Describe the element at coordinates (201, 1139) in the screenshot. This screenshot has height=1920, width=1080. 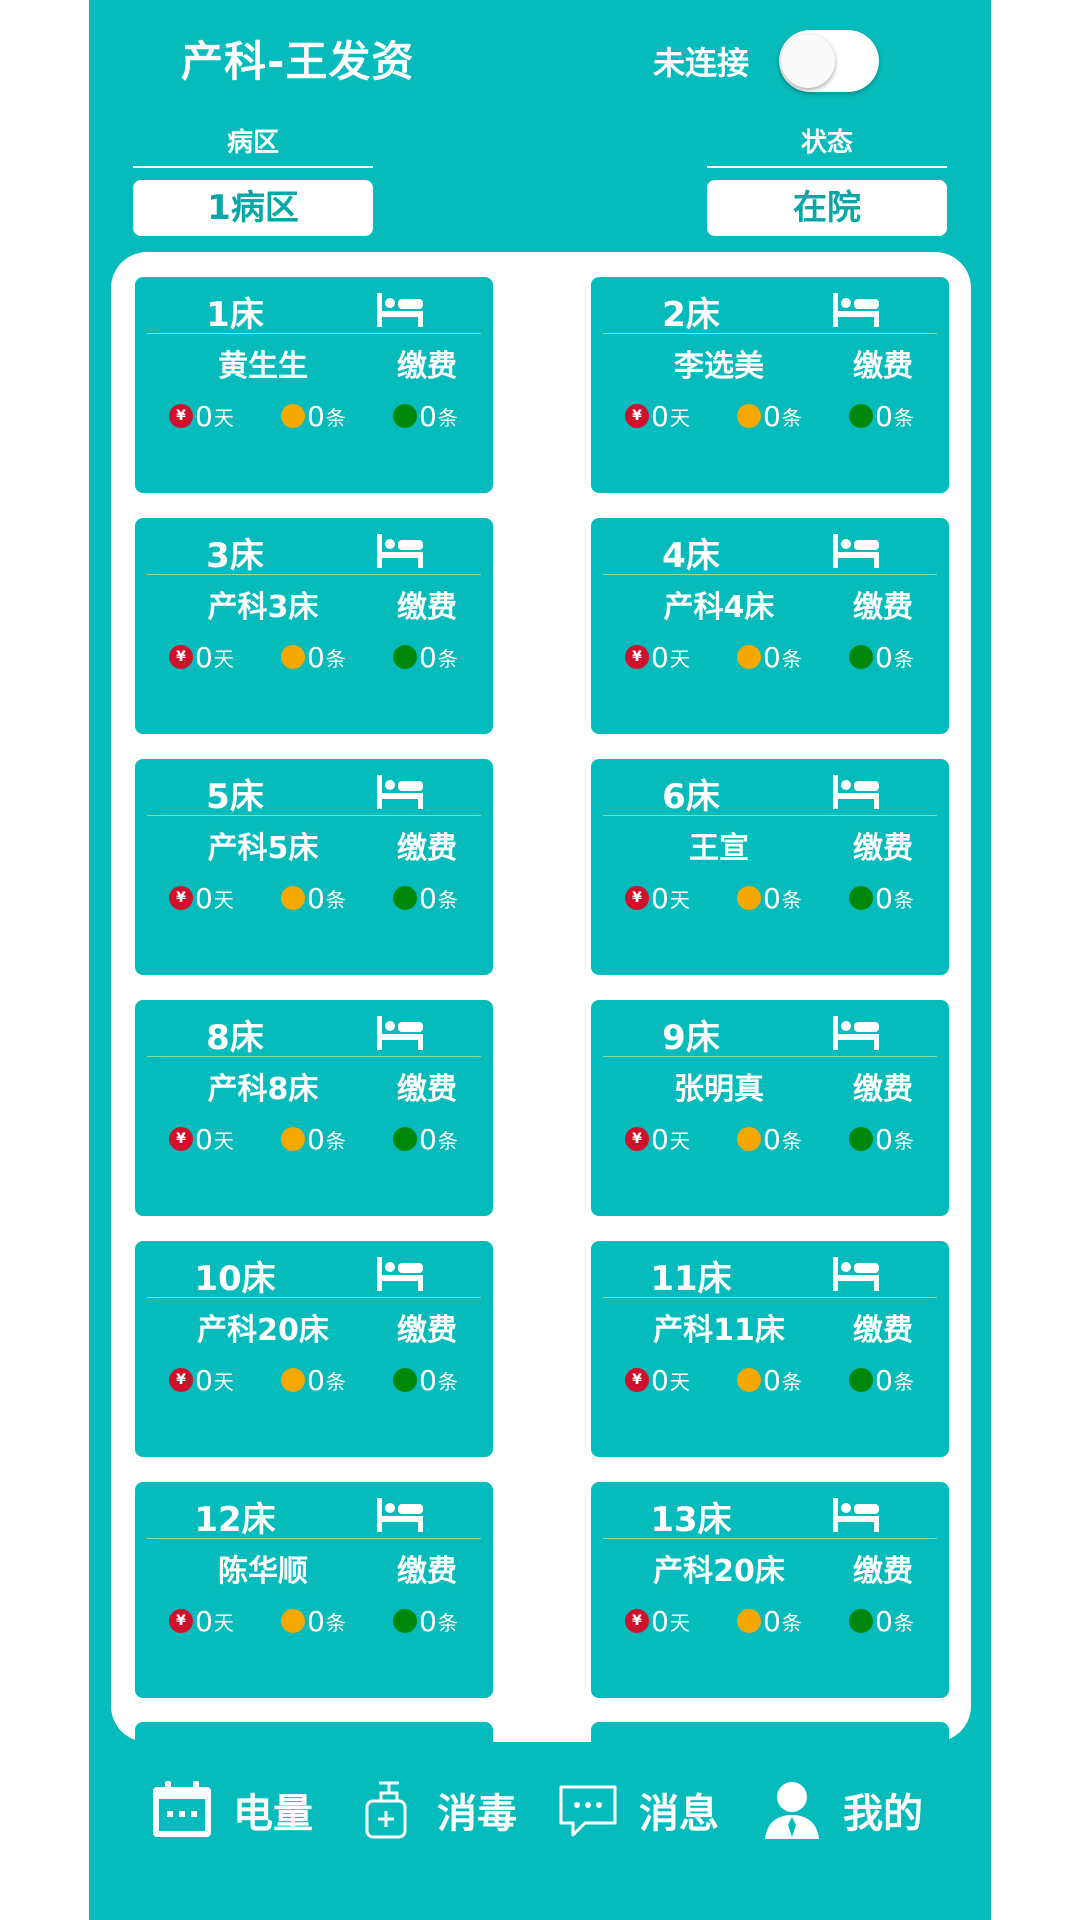
I see `days-stat: ¥0 天` at that location.